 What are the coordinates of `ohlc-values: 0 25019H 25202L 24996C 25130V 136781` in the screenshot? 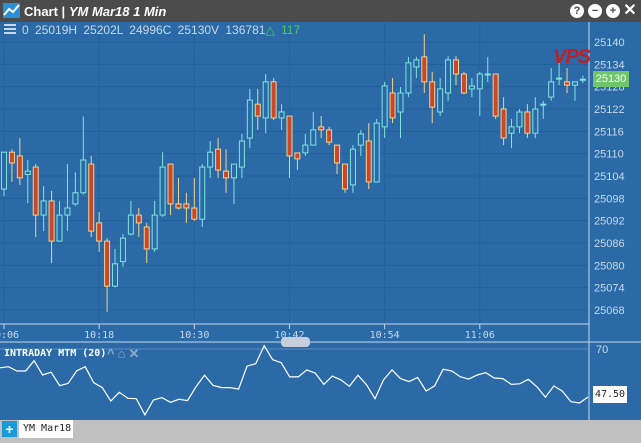 It's located at (144, 30).